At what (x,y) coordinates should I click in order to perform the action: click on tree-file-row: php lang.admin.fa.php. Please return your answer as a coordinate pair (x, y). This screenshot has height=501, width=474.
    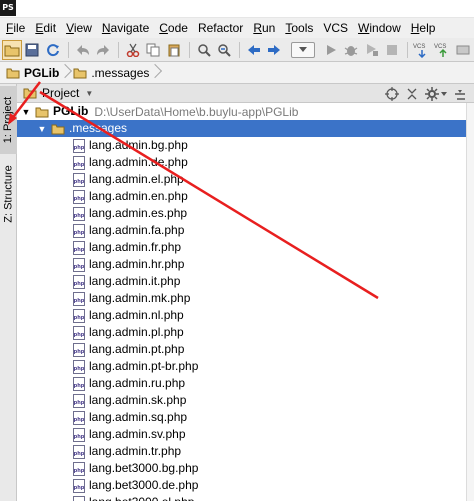
    Looking at the image, I should click on (245, 230).